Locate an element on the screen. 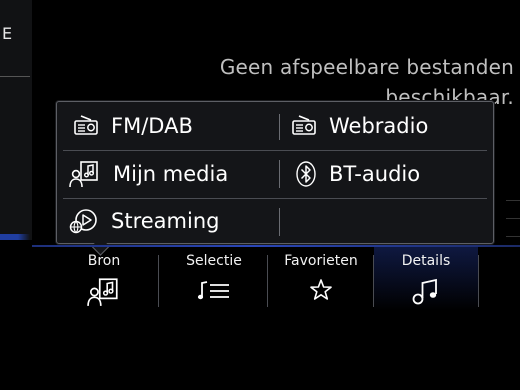 This screenshot has width=520, height=390. tab-favorieten: Favorieten is located at coordinates (321, 282).